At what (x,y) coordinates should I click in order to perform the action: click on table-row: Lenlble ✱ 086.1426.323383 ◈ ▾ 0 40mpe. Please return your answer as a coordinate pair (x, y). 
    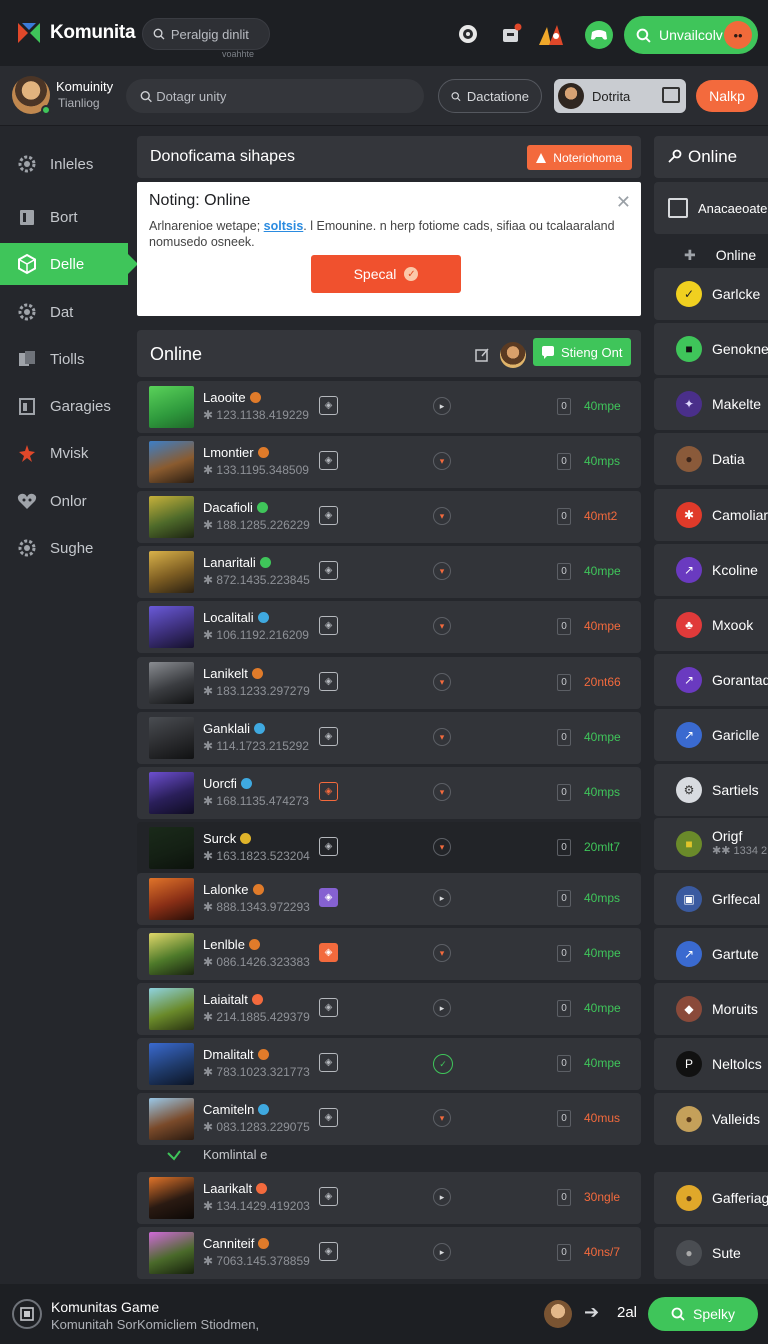
    Looking at the image, I should click on (389, 954).